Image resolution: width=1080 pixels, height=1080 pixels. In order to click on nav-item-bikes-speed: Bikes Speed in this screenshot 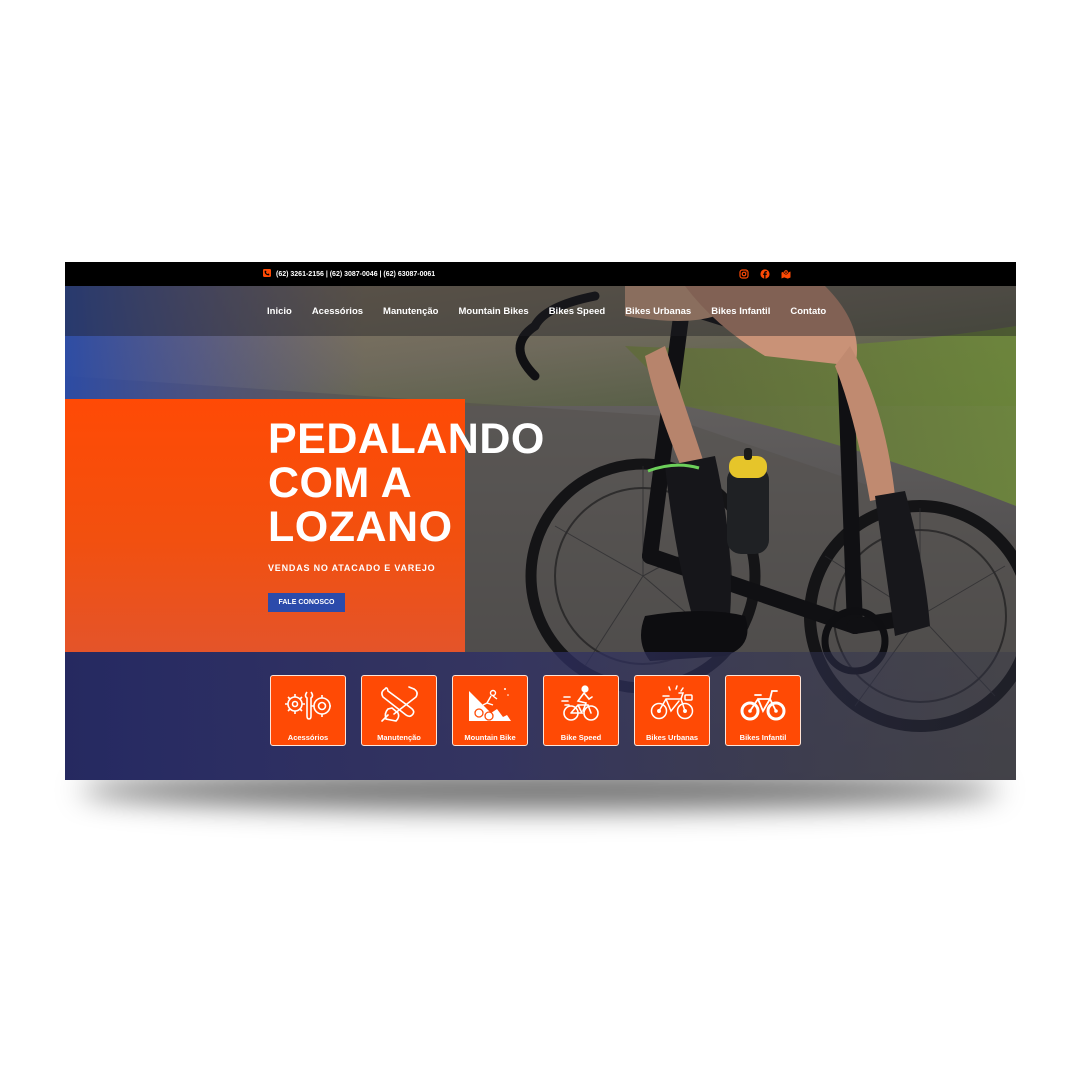, I will do `click(577, 311)`.